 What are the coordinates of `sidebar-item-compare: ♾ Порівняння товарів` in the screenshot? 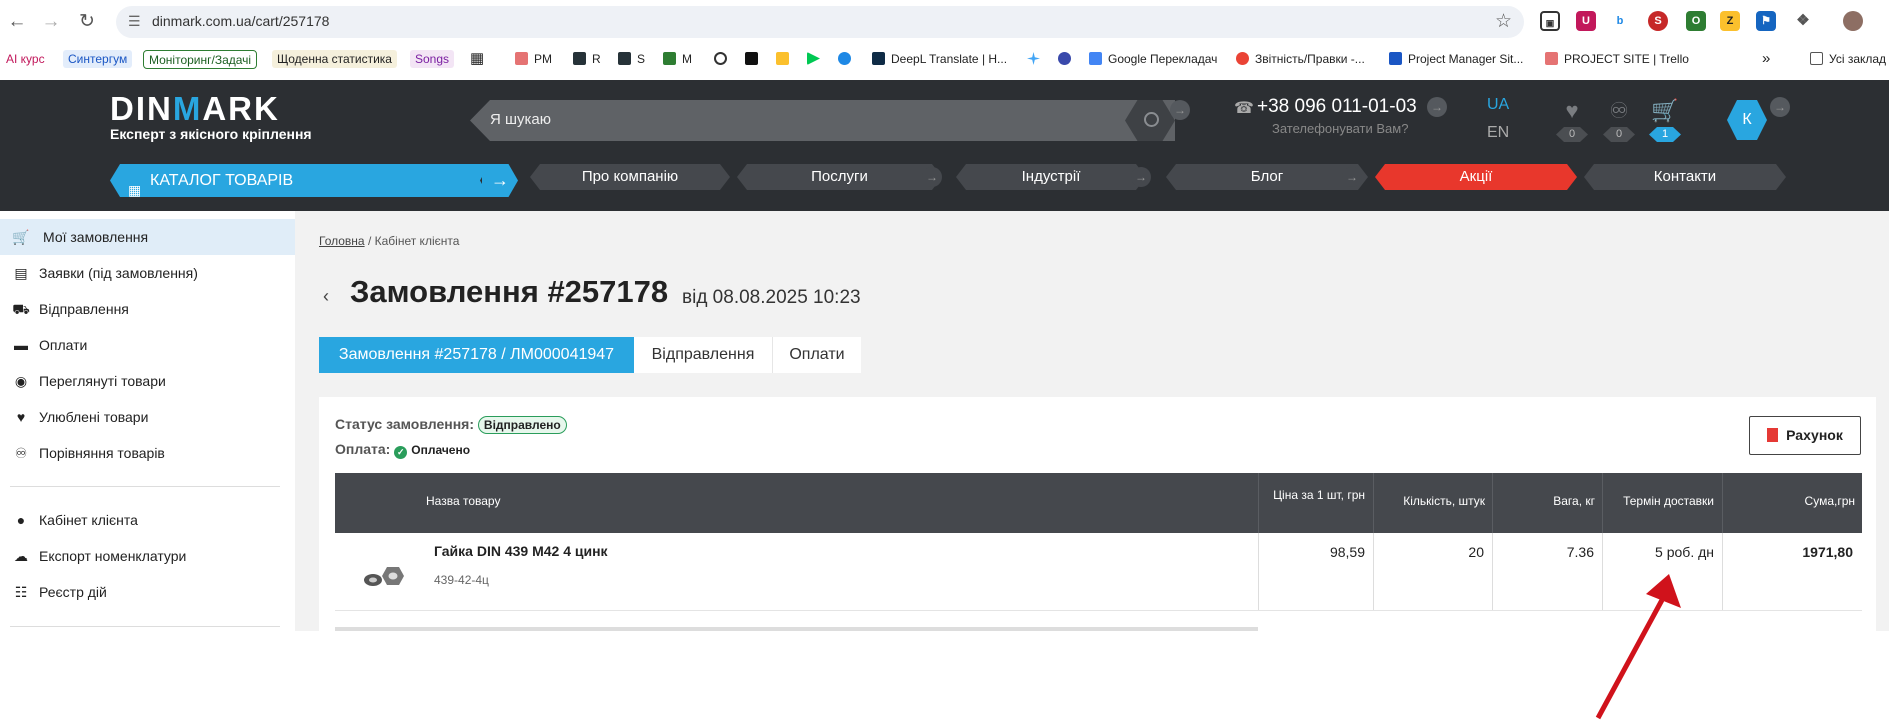 It's located at (147, 453).